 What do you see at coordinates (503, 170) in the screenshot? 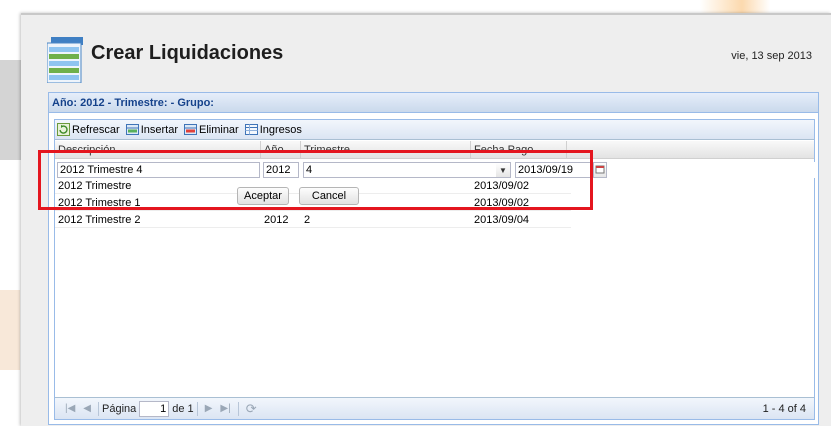
I see `chevron-down-icon: ▼` at bounding box center [503, 170].